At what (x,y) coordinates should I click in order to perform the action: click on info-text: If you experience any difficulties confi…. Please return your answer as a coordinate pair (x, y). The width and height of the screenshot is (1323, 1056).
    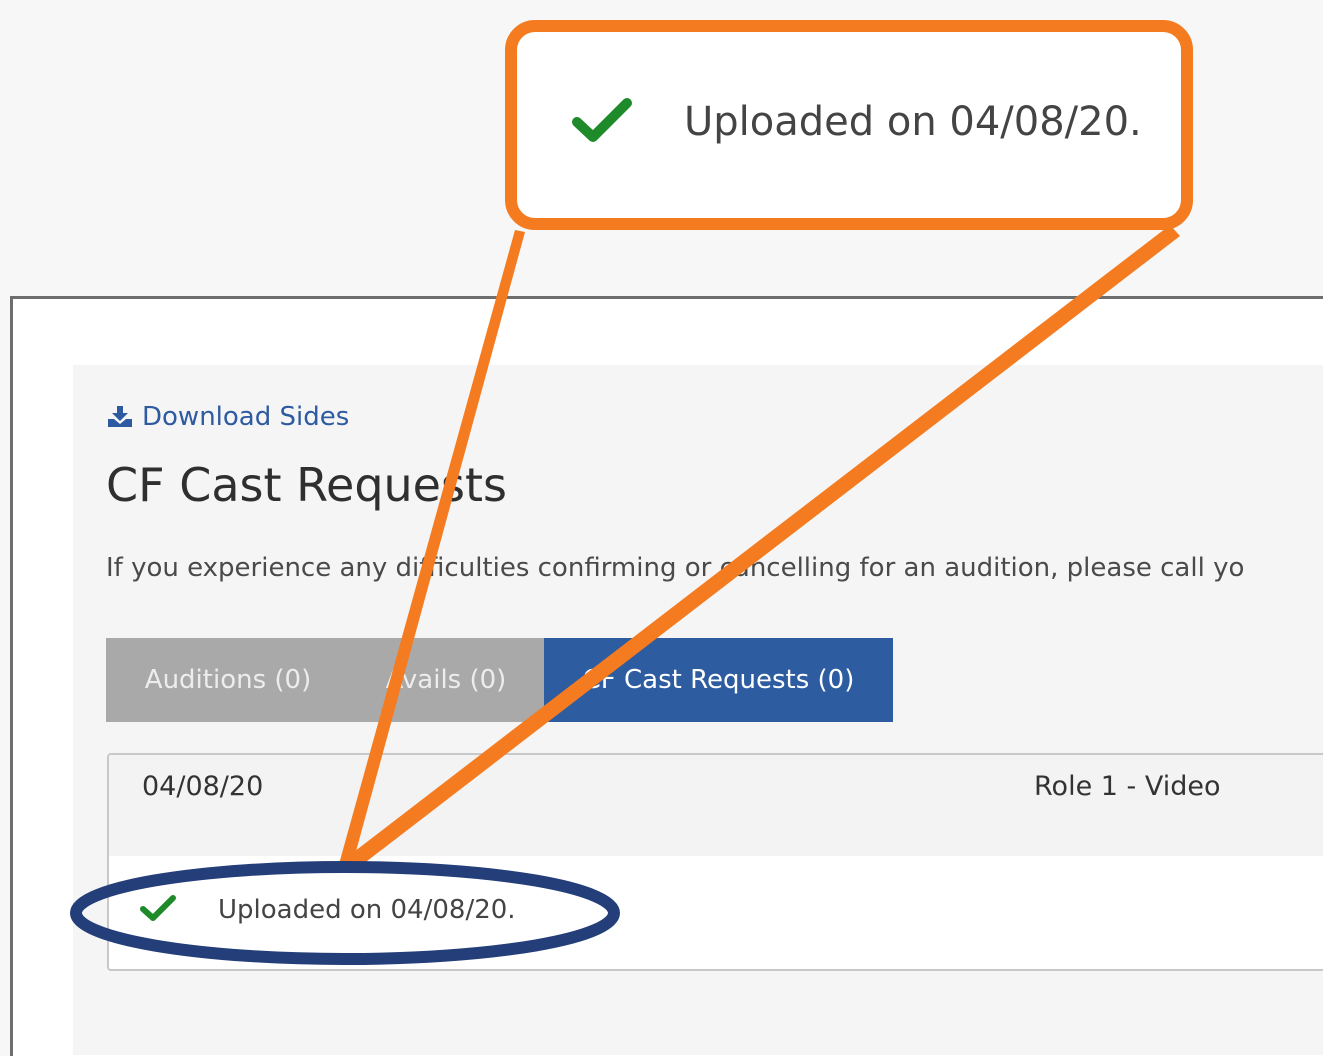
    Looking at the image, I should click on (675, 568).